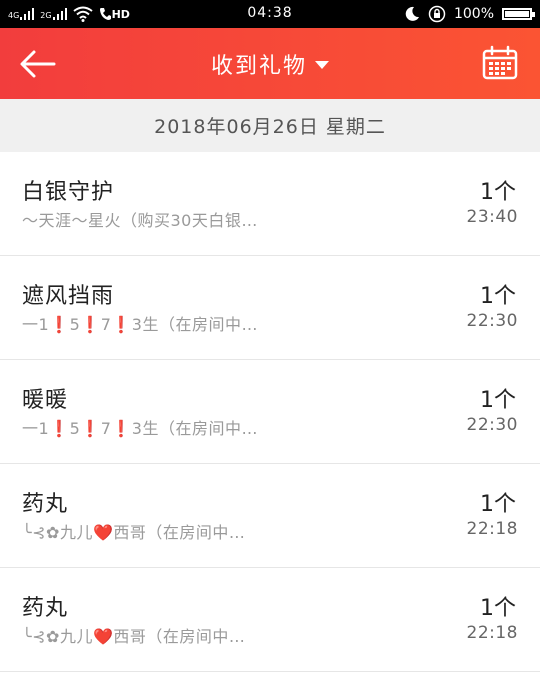  Describe the element at coordinates (518, 14) in the screenshot. I see `battery-icon` at that location.